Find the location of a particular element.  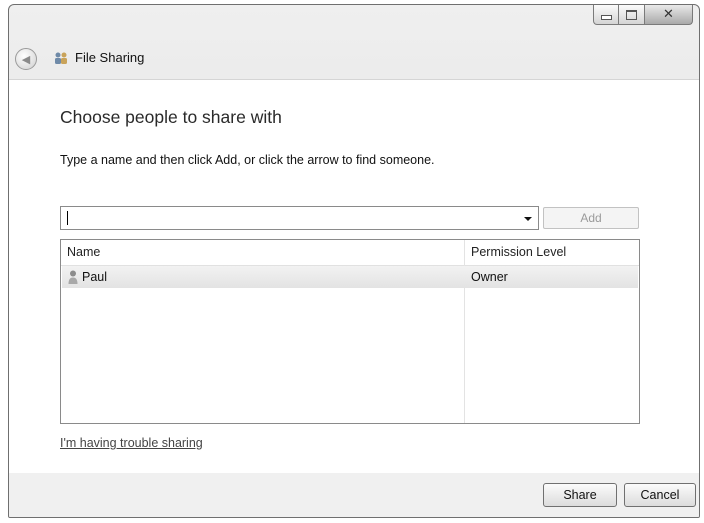

back-arrow-icon: ◀ is located at coordinates (26, 59).